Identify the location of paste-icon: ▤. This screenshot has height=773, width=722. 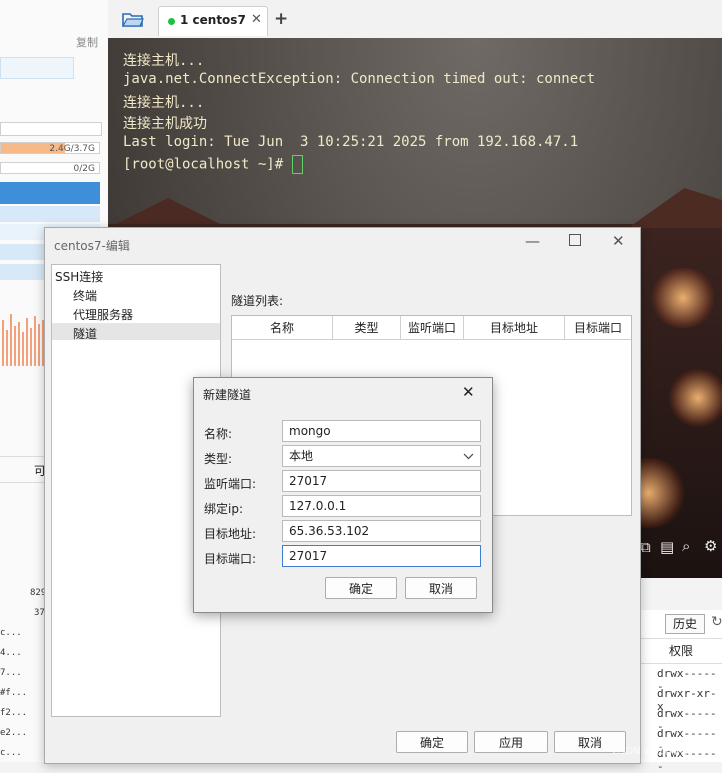
(667, 547).